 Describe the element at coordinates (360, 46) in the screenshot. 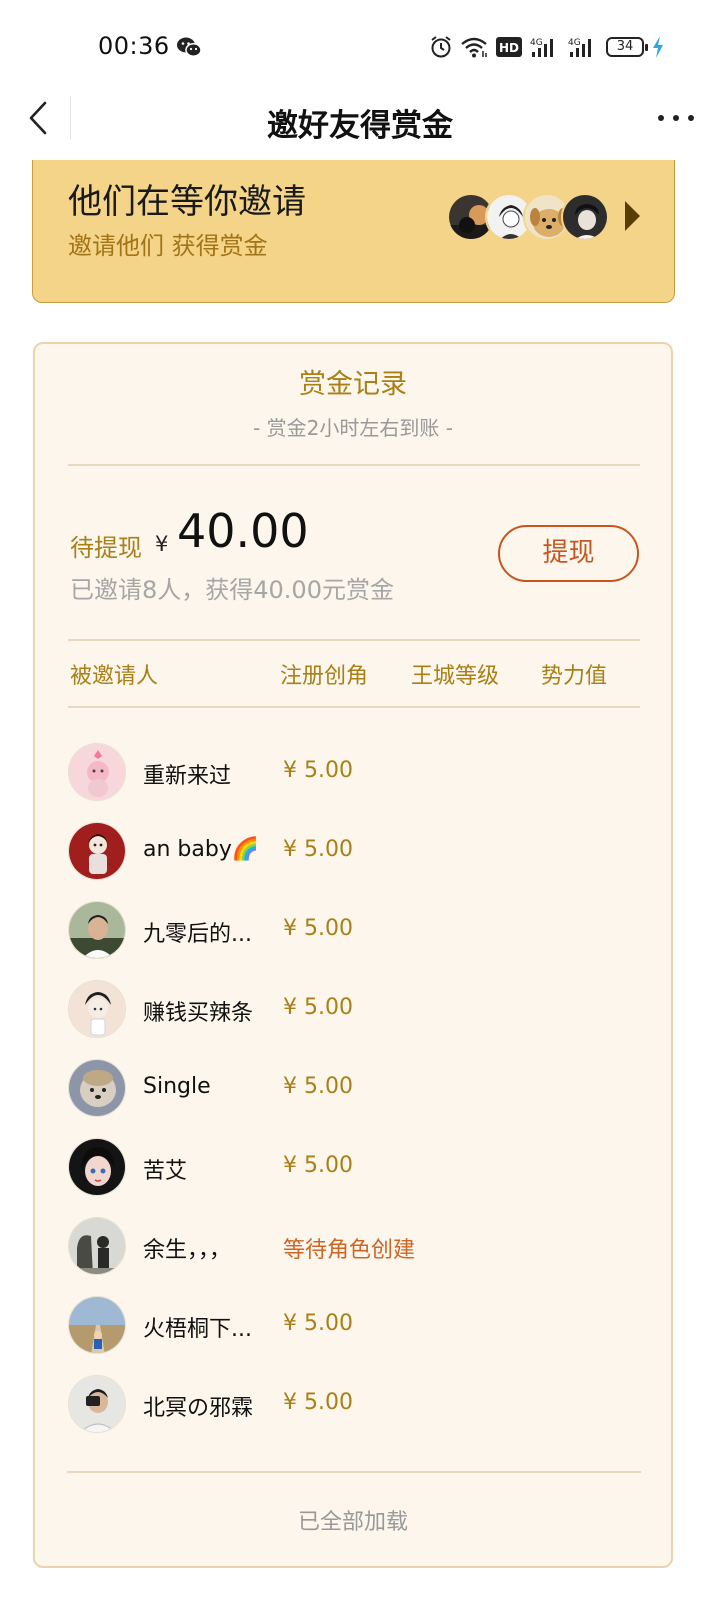

I see `status-bar: 00:36 HD 4G 4G 34` at that location.